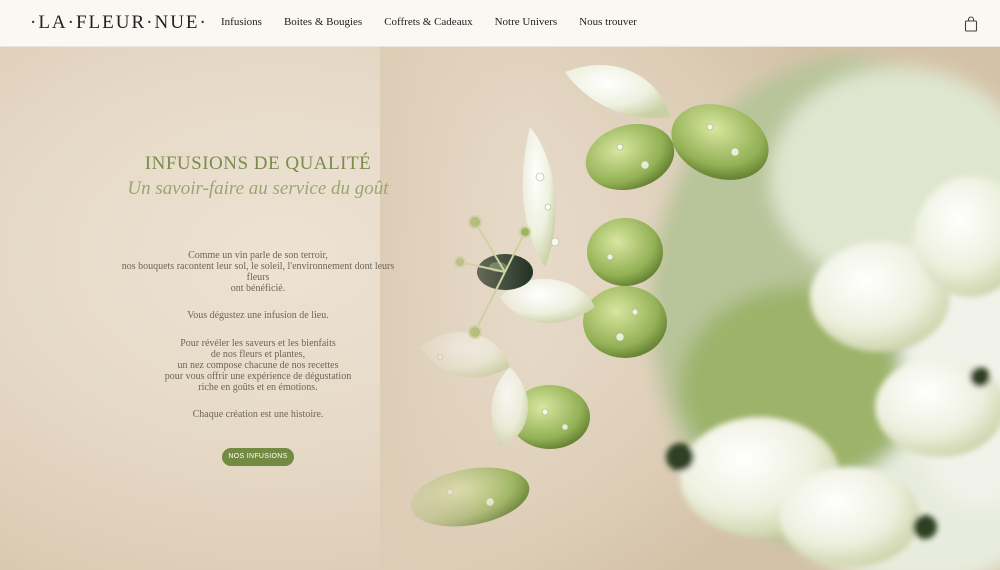  Describe the element at coordinates (119, 23) in the screenshot. I see `brand-logo: ·LA·FLEUR·NUE·` at that location.